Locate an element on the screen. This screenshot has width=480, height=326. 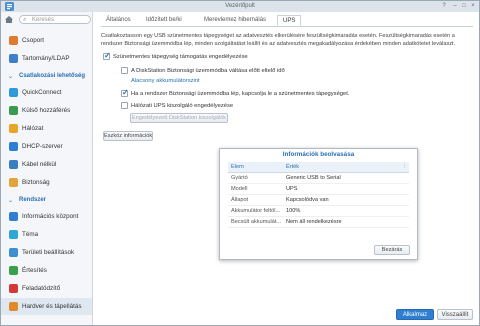
domain-icon is located at coordinates (13, 58).